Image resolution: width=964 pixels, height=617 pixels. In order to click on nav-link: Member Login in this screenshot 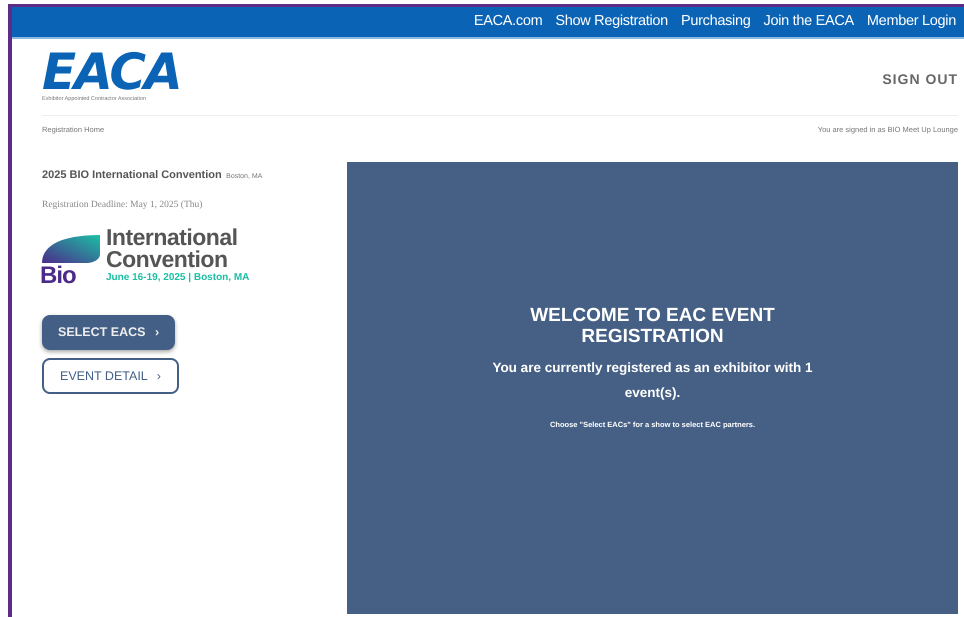, I will do `click(911, 22)`.